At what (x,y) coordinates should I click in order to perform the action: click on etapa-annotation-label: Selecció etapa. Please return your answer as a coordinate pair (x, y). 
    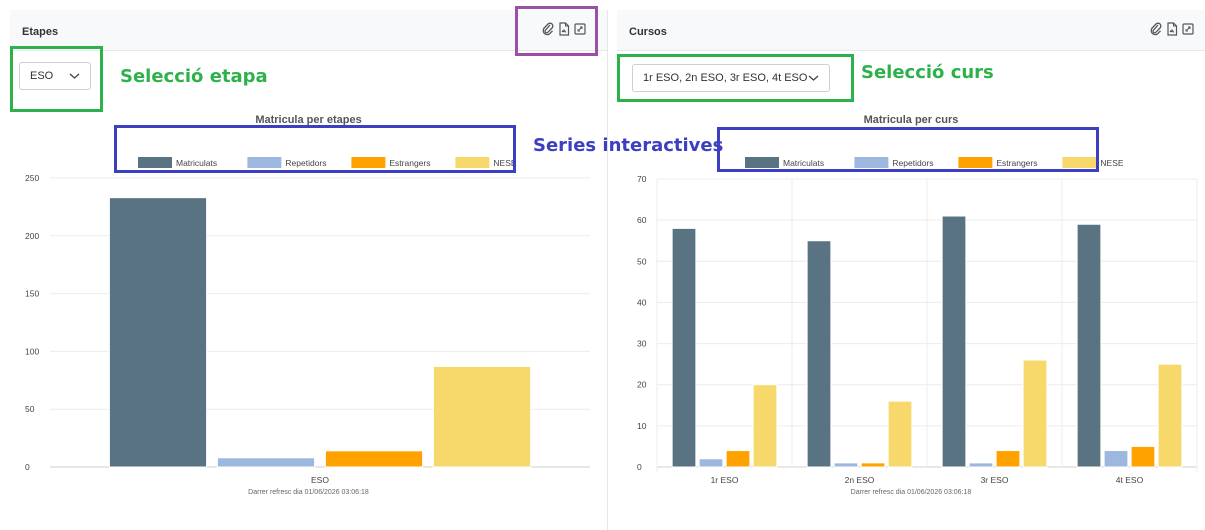
    Looking at the image, I should click on (194, 76).